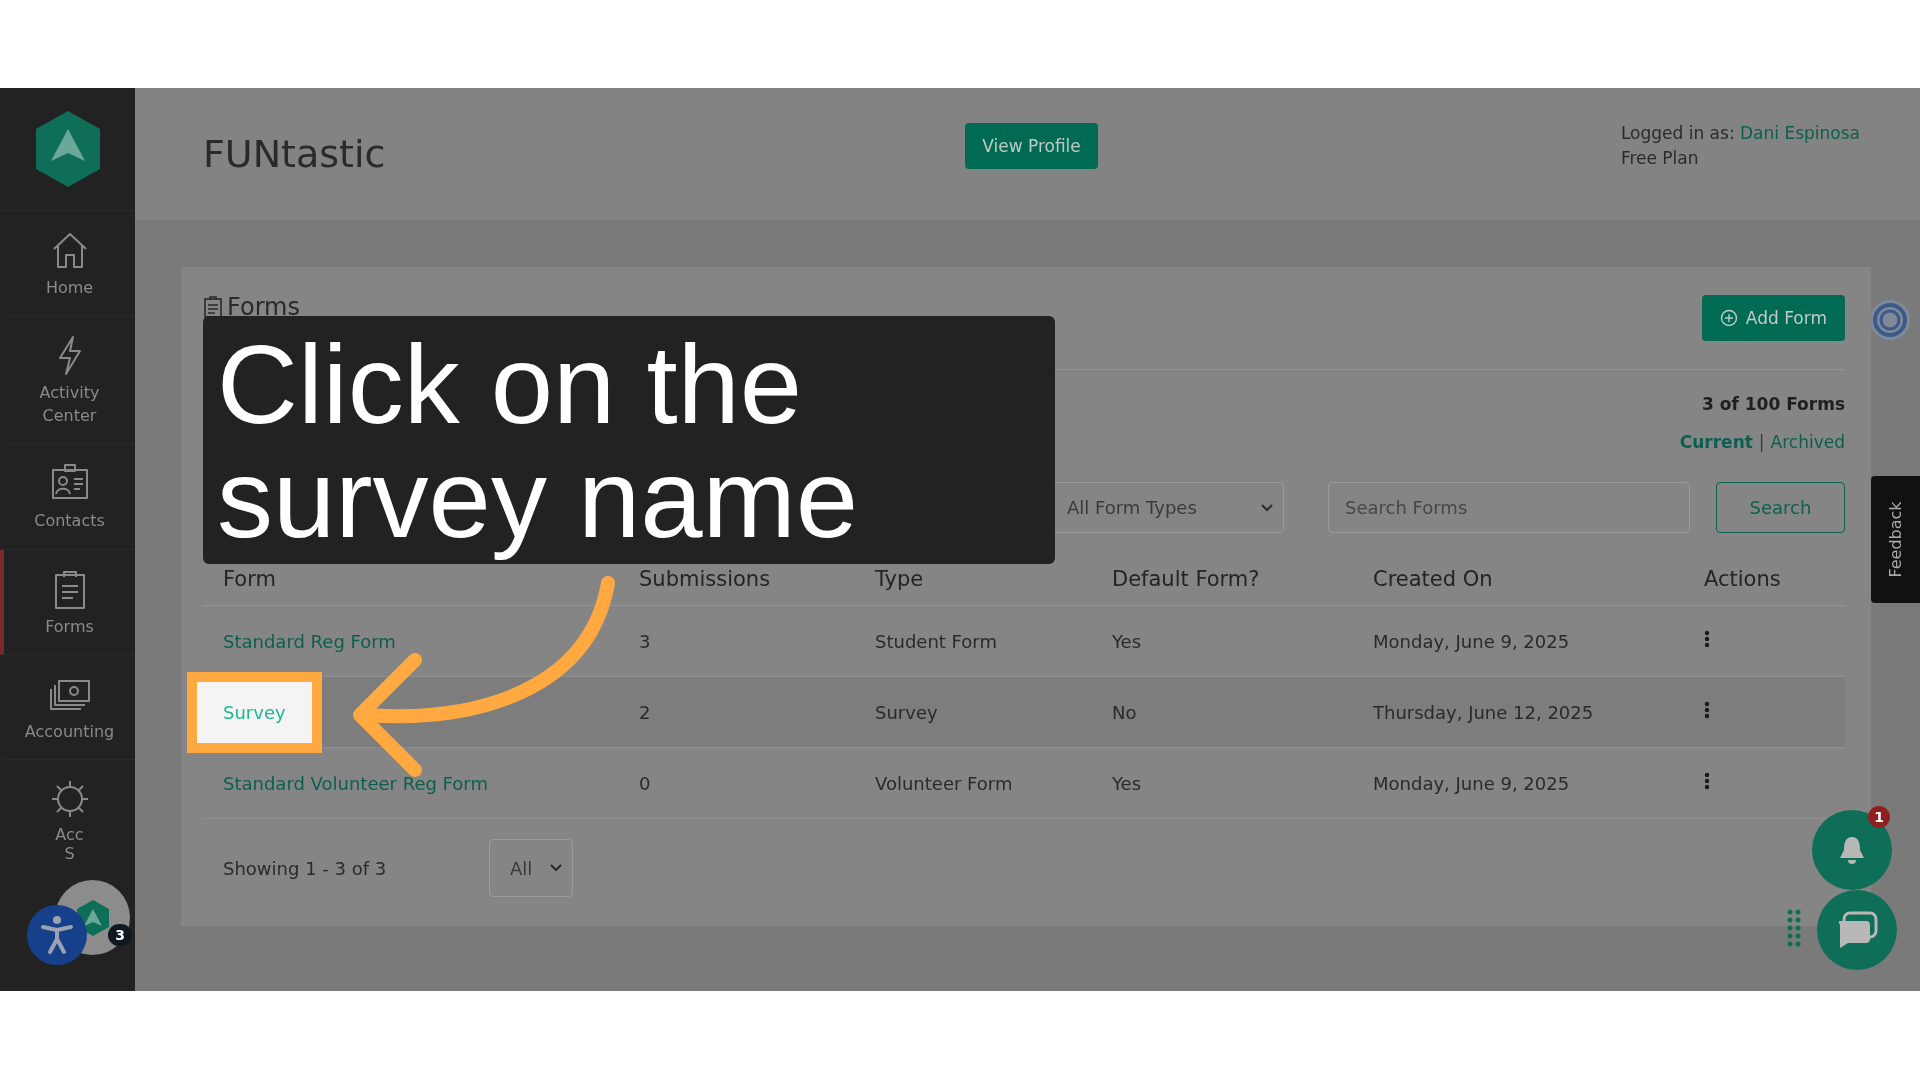 The height and width of the screenshot is (1080, 1920). What do you see at coordinates (57, 935) in the screenshot?
I see `accessibility-icon` at bounding box center [57, 935].